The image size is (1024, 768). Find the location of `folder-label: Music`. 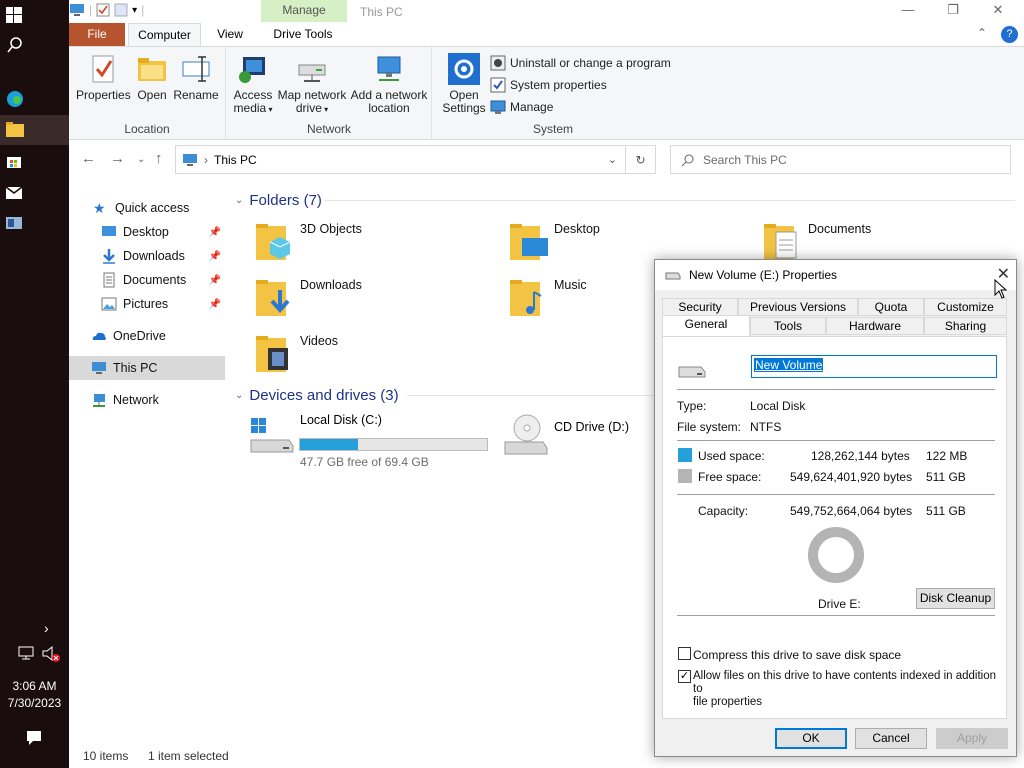

folder-label: Music is located at coordinates (570, 285).